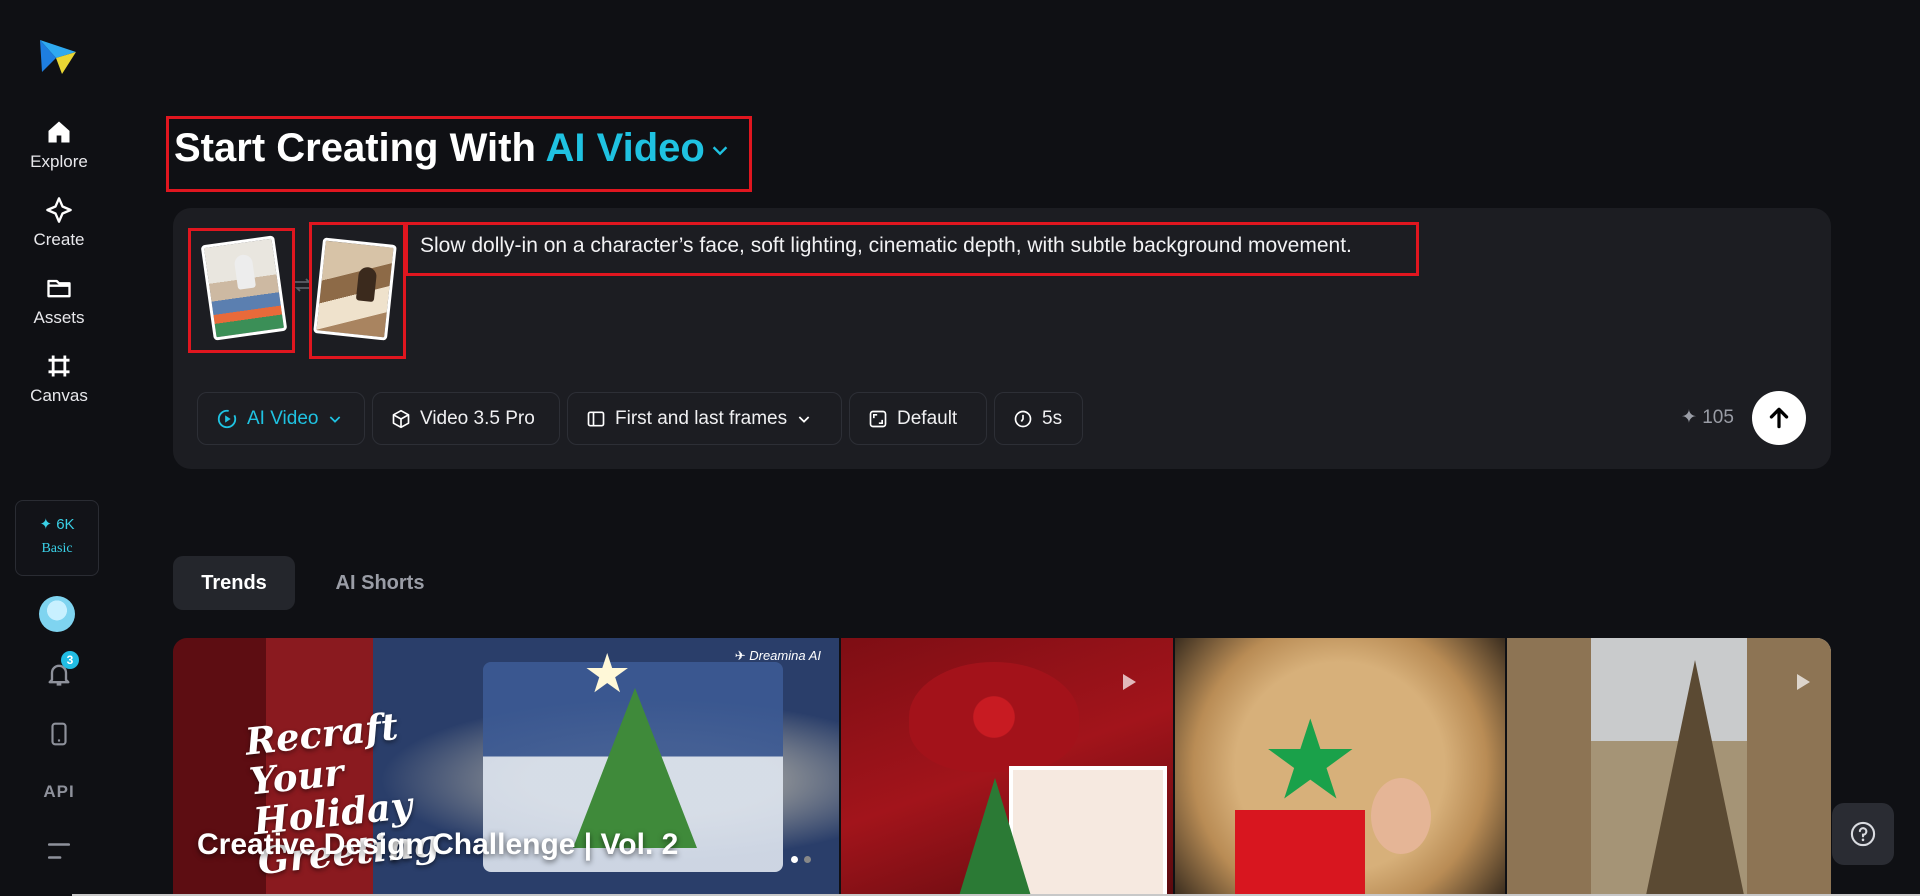  What do you see at coordinates (227, 418) in the screenshot?
I see `video-mode-icon` at bounding box center [227, 418].